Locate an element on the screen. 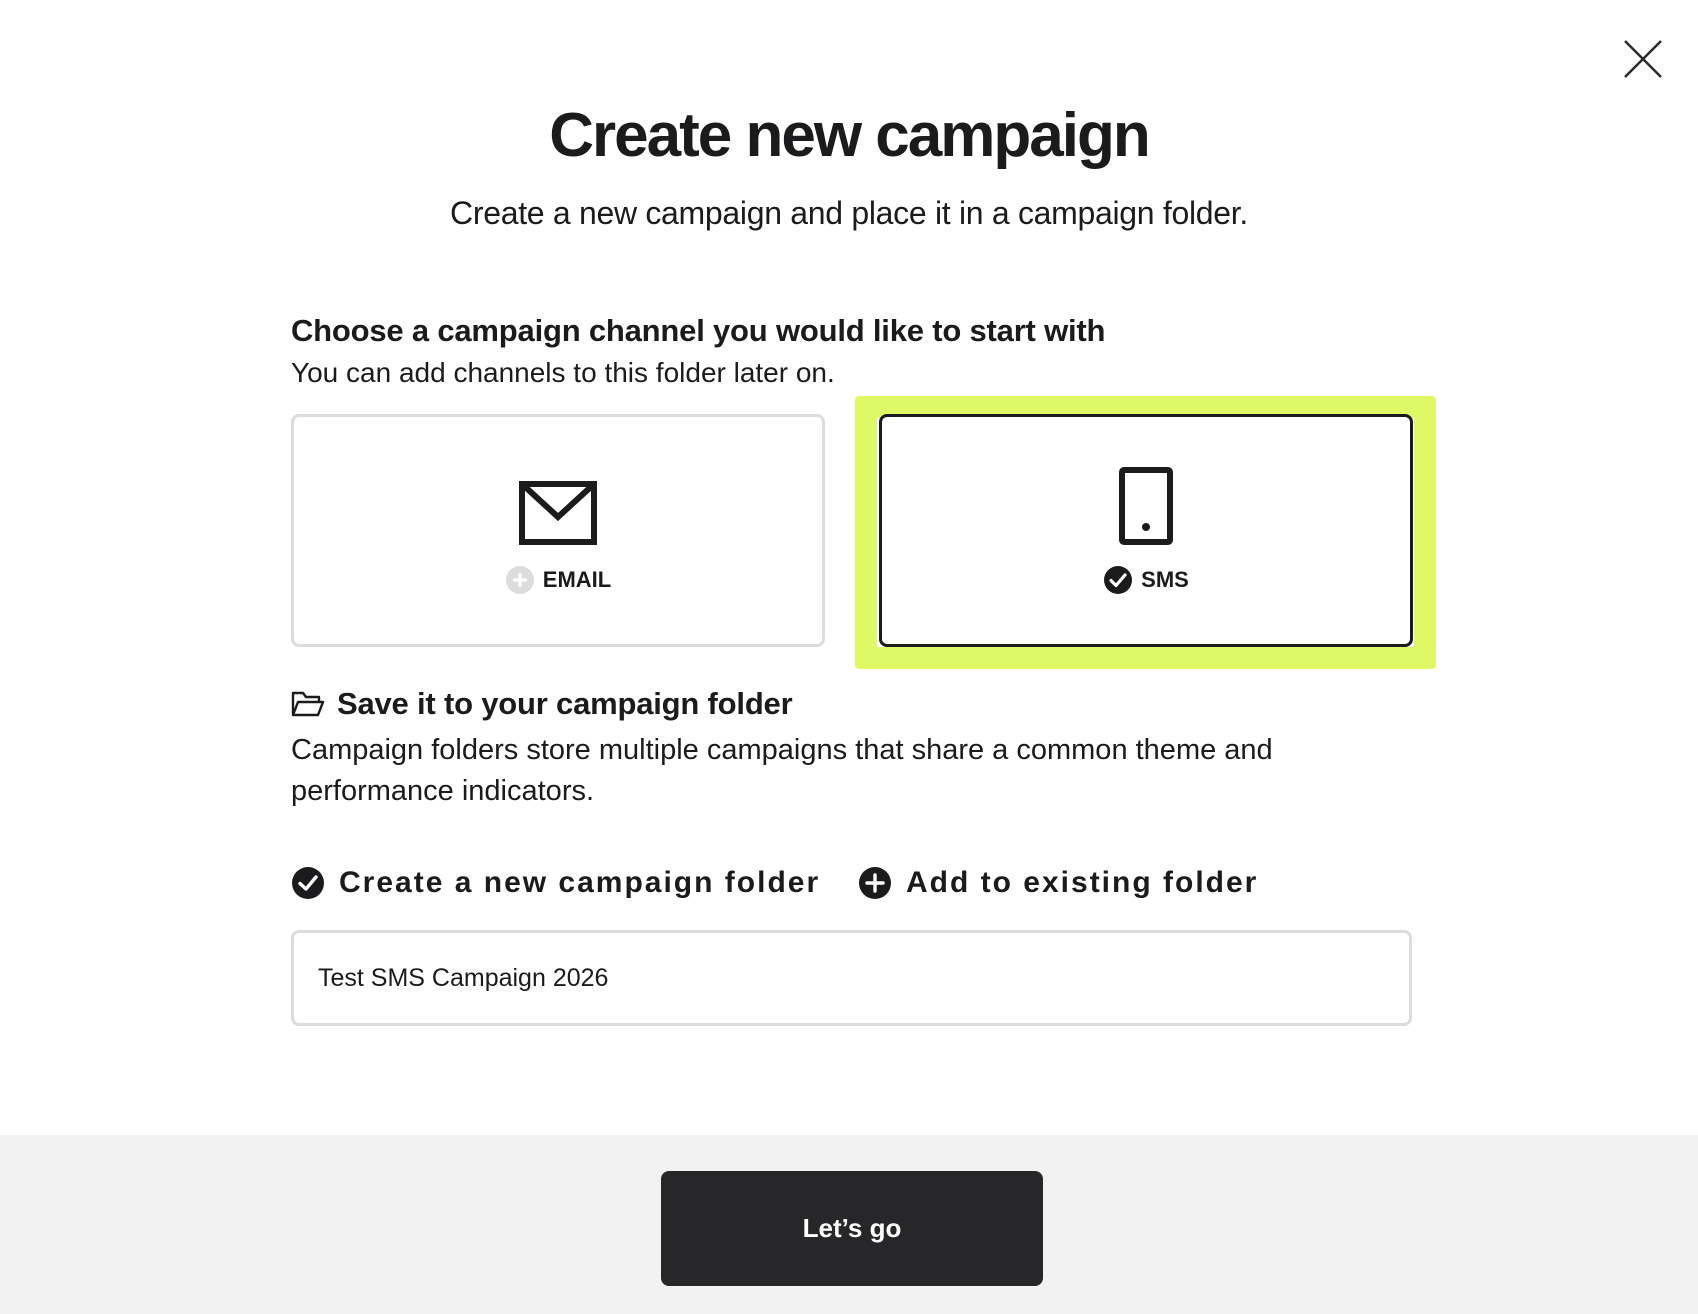 This screenshot has height=1314, width=1698. channel-label-sms: SMS is located at coordinates (1165, 579).